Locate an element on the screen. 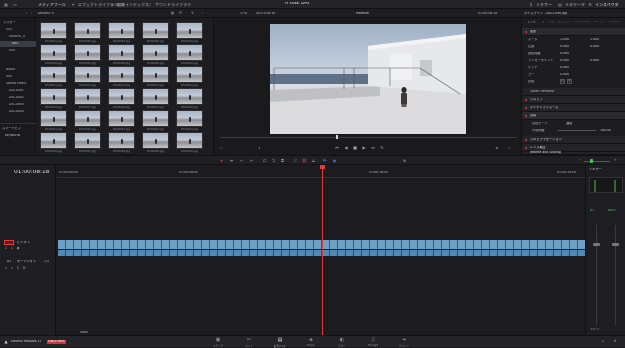 The image size is (625, 348). clip-thumbnail: DSC0001.jpg is located at coordinates (53, 33).